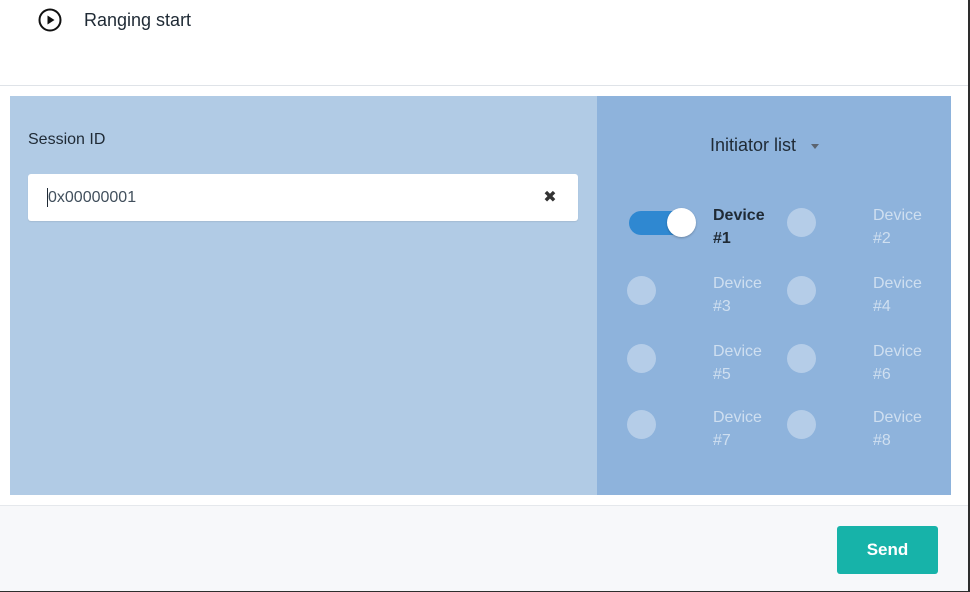  What do you see at coordinates (857, 230) in the screenshot?
I see `device-toggle-2: Device #2` at bounding box center [857, 230].